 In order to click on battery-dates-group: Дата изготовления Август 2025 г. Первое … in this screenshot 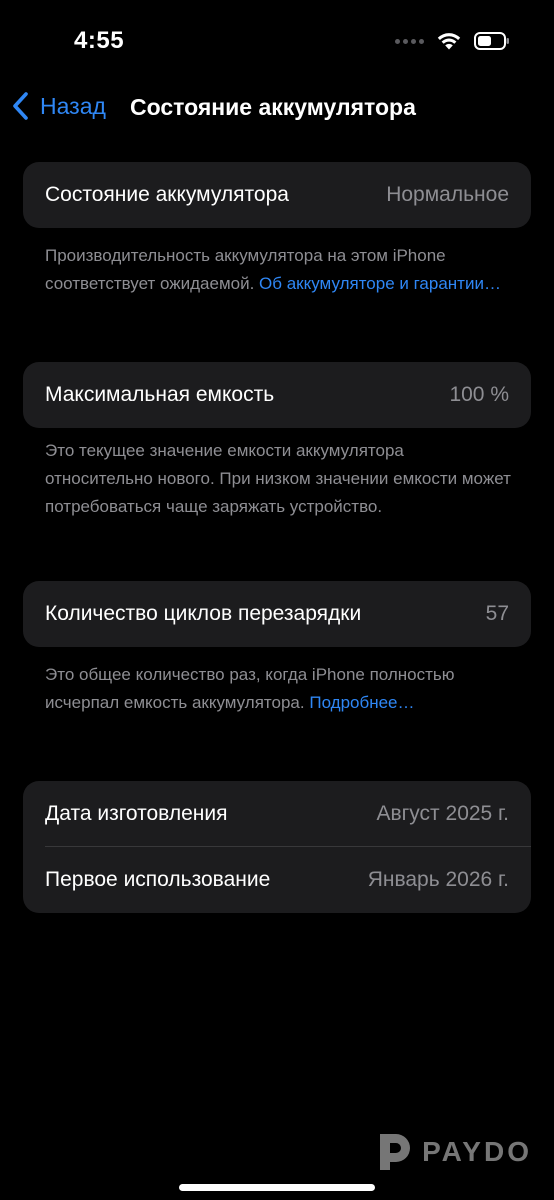, I will do `click(277, 847)`.